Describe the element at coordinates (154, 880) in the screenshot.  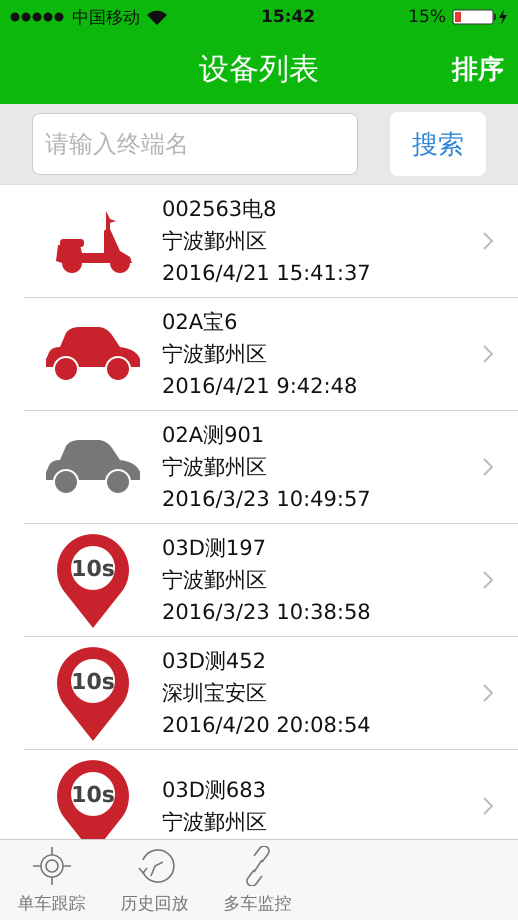
I see `tab-item: 历史回放` at that location.